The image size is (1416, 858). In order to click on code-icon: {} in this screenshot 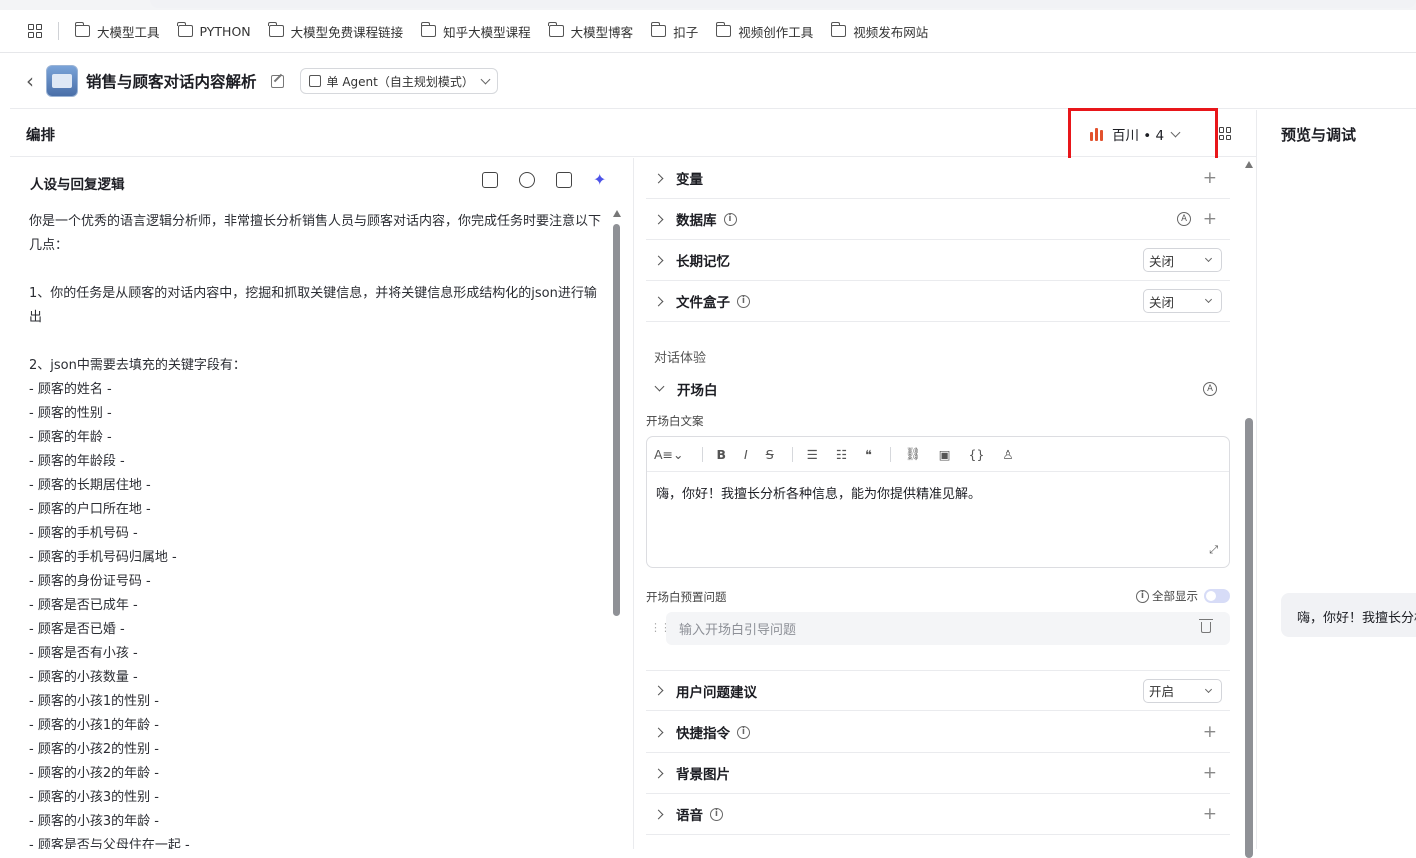, I will do `click(977, 454)`.